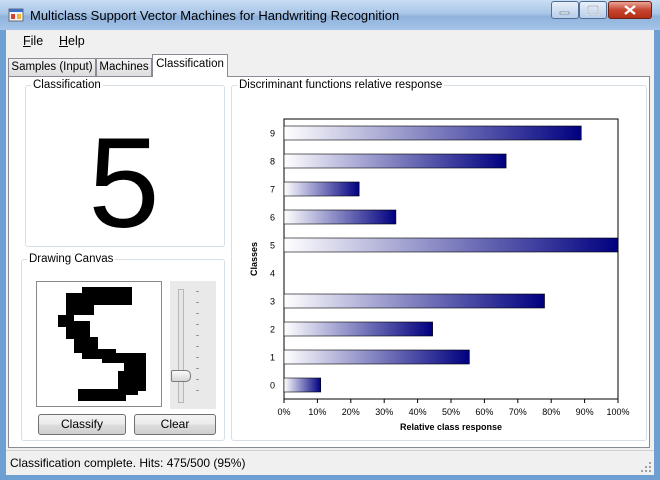 The image size is (660, 480). I want to click on x-tick-label: 70%, so click(518, 412).